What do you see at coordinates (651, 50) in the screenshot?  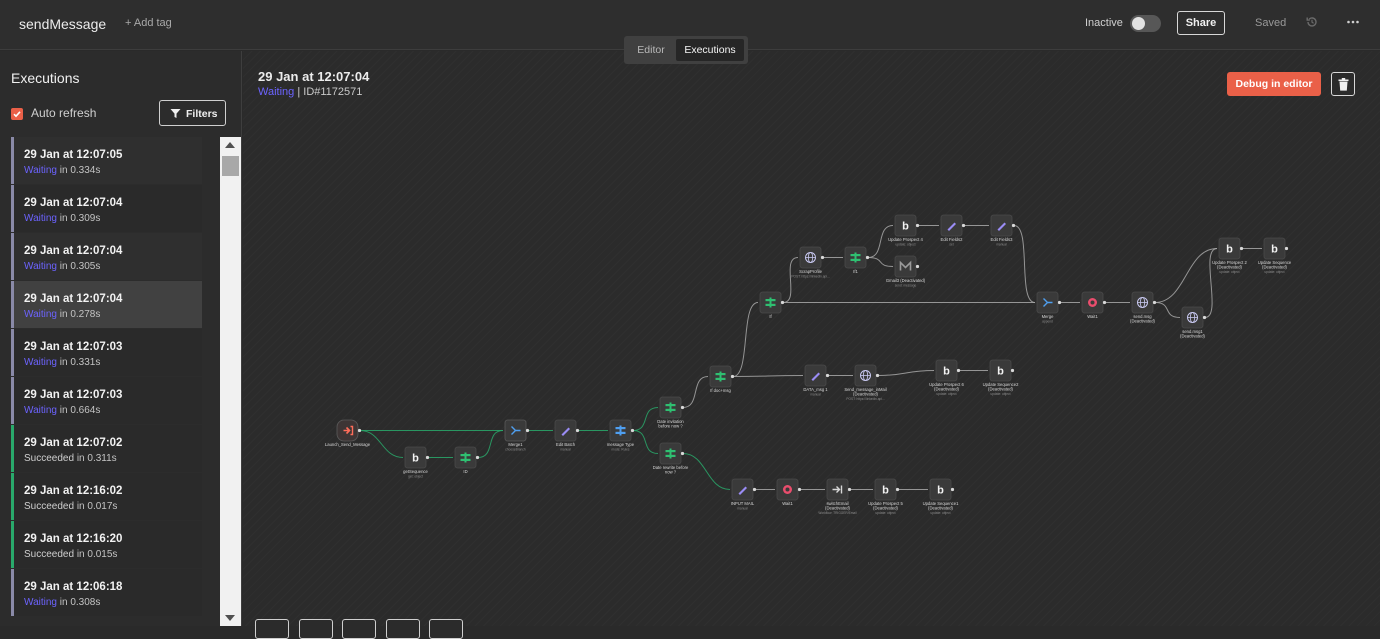 I see `tab-editor: Editor` at bounding box center [651, 50].